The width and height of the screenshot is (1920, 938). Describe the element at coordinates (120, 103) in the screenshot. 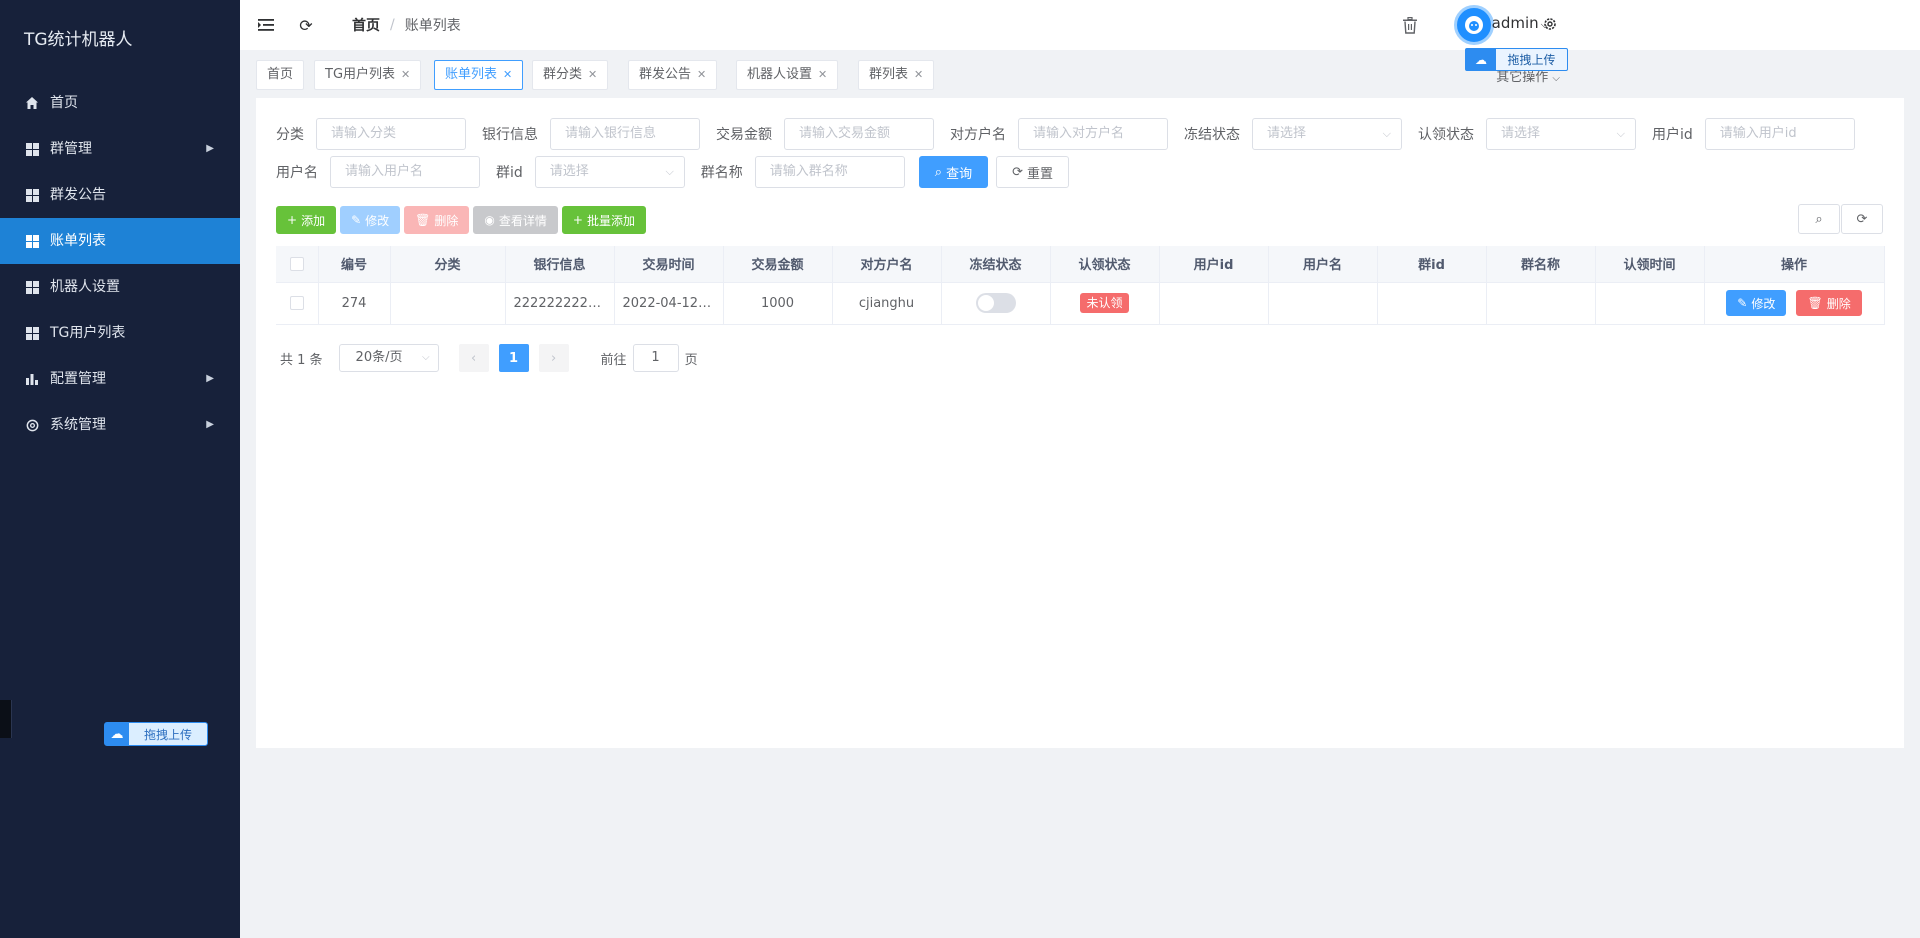

I see `sidebar-item-home: 首页` at that location.